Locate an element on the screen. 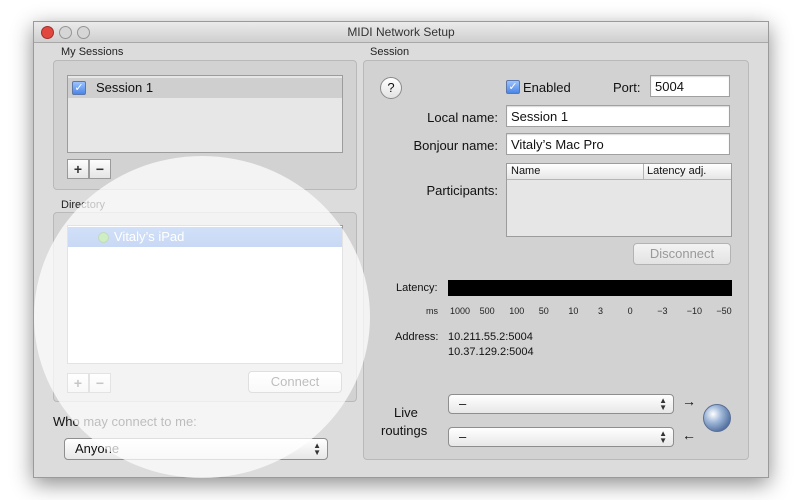 The height and width of the screenshot is (500, 800). latency-tick: 100 is located at coordinates (517, 311).